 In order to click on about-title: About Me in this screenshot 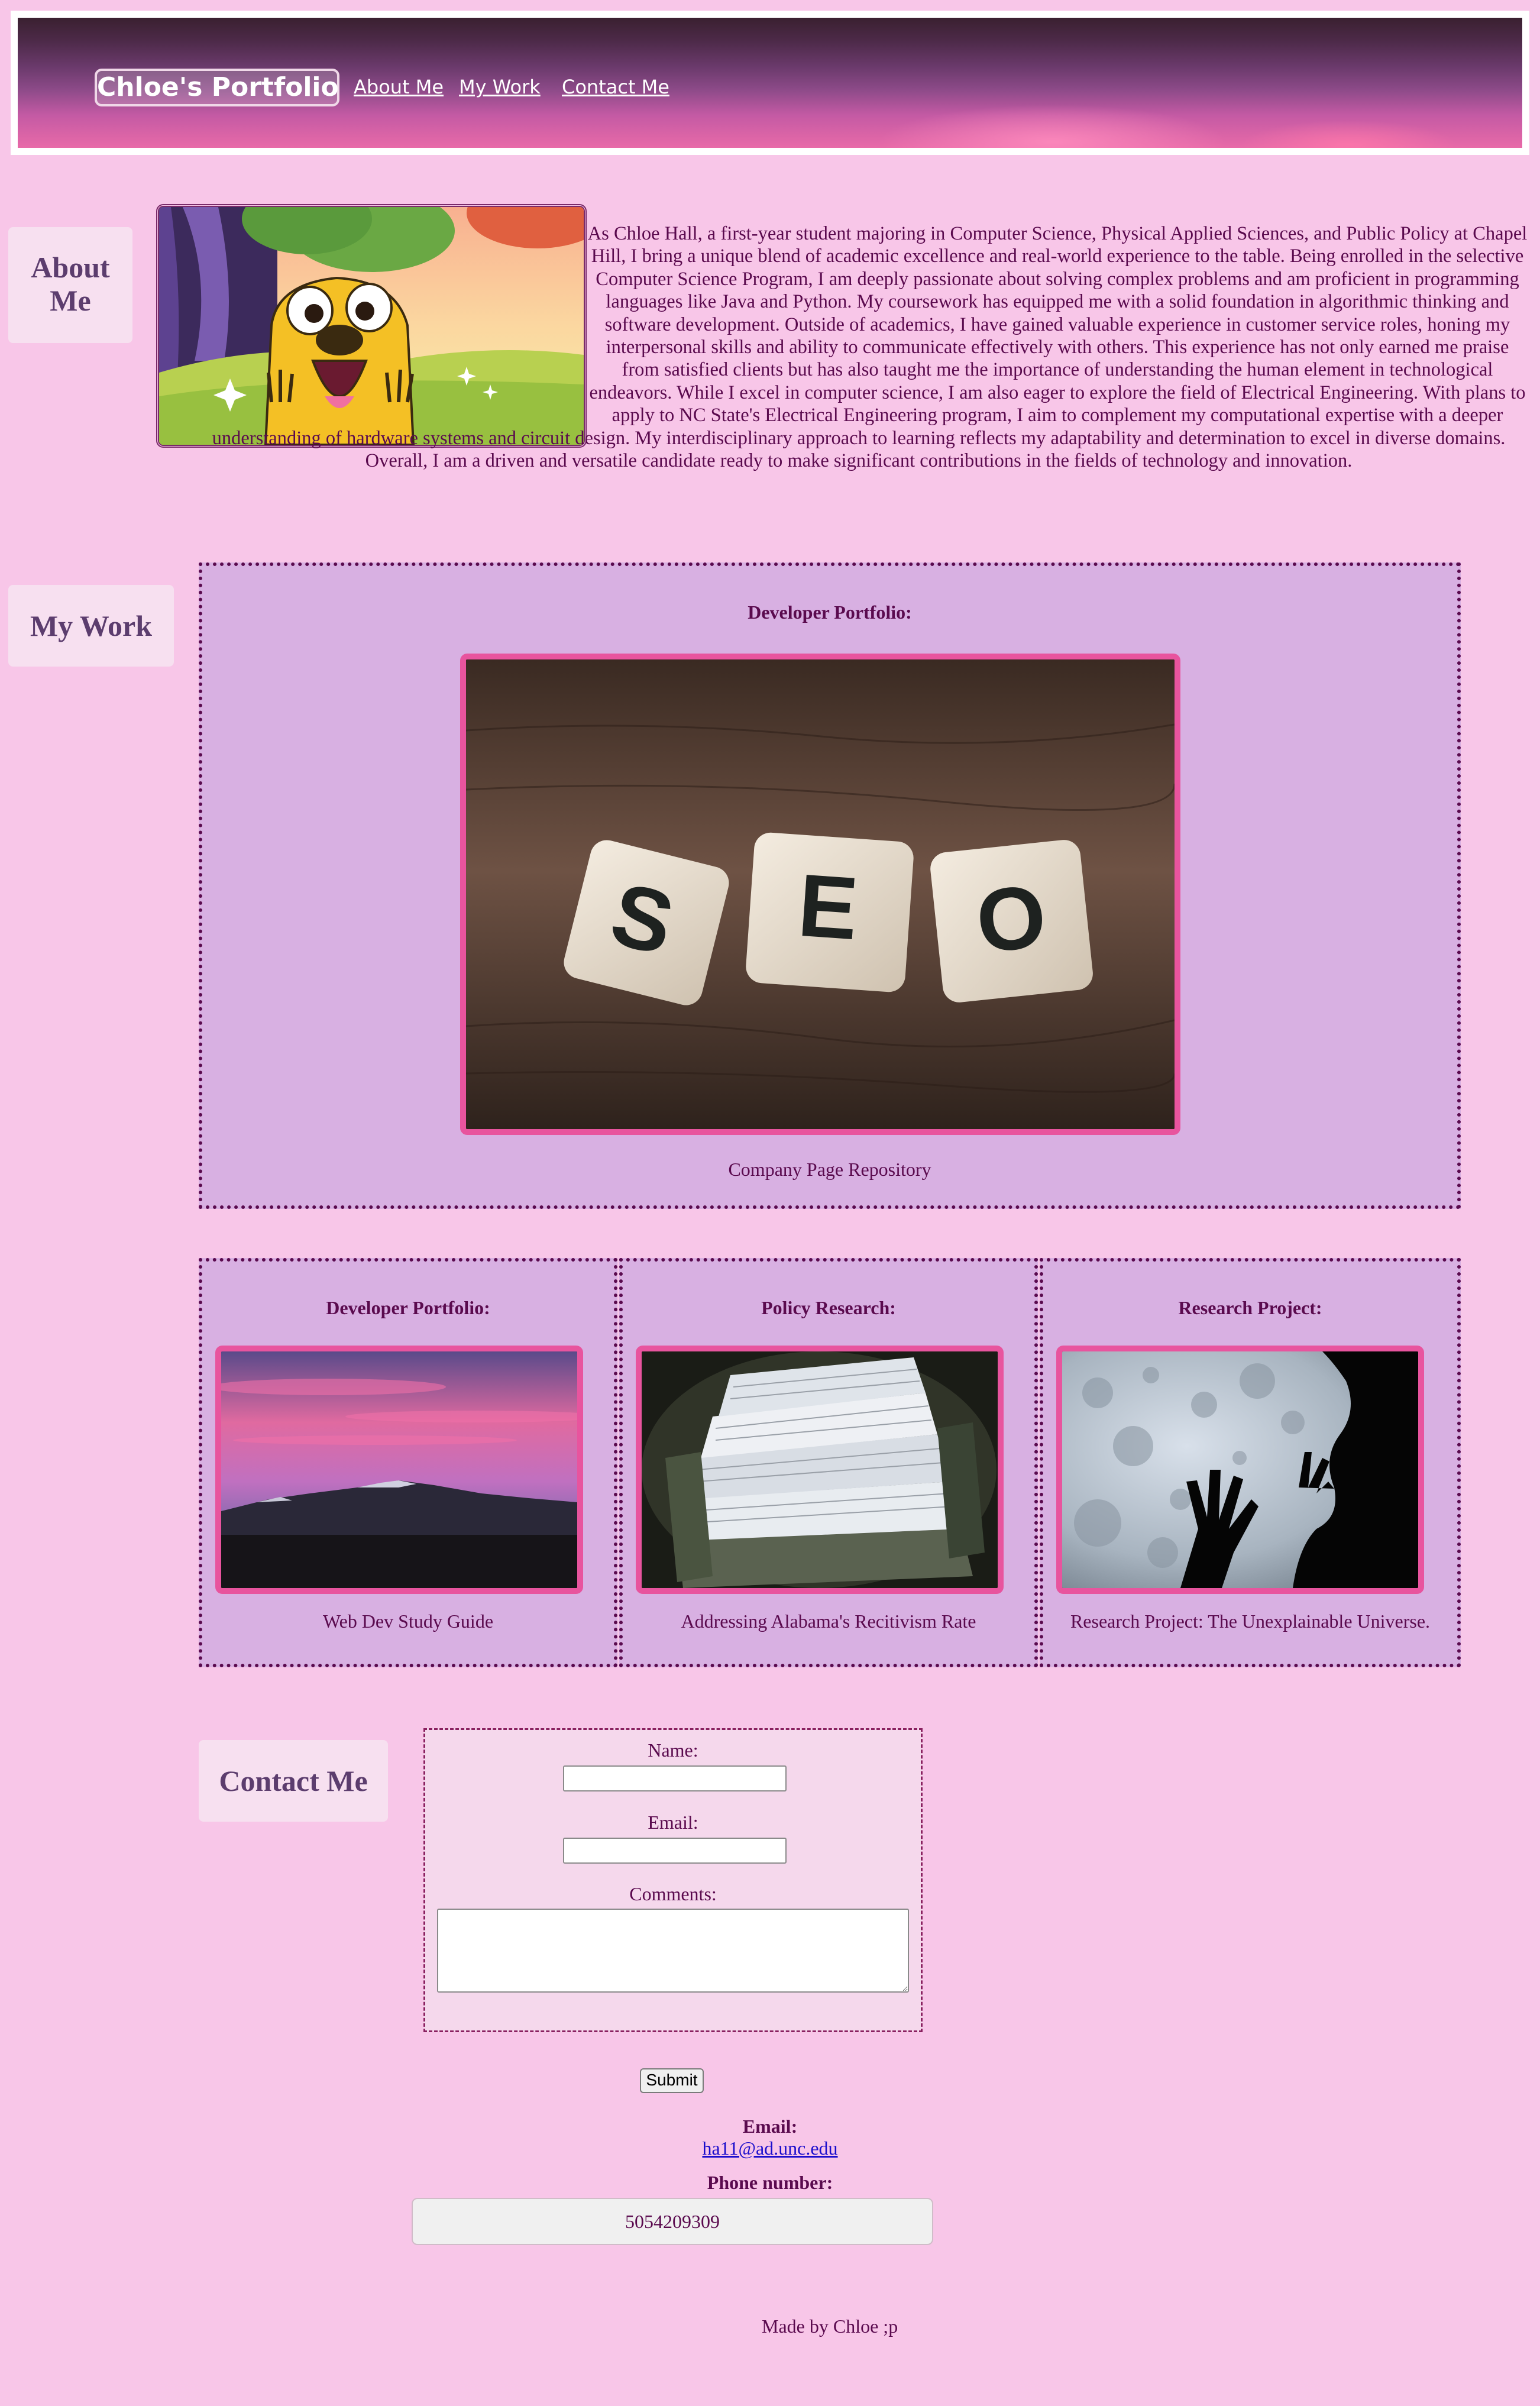, I will do `click(70, 285)`.